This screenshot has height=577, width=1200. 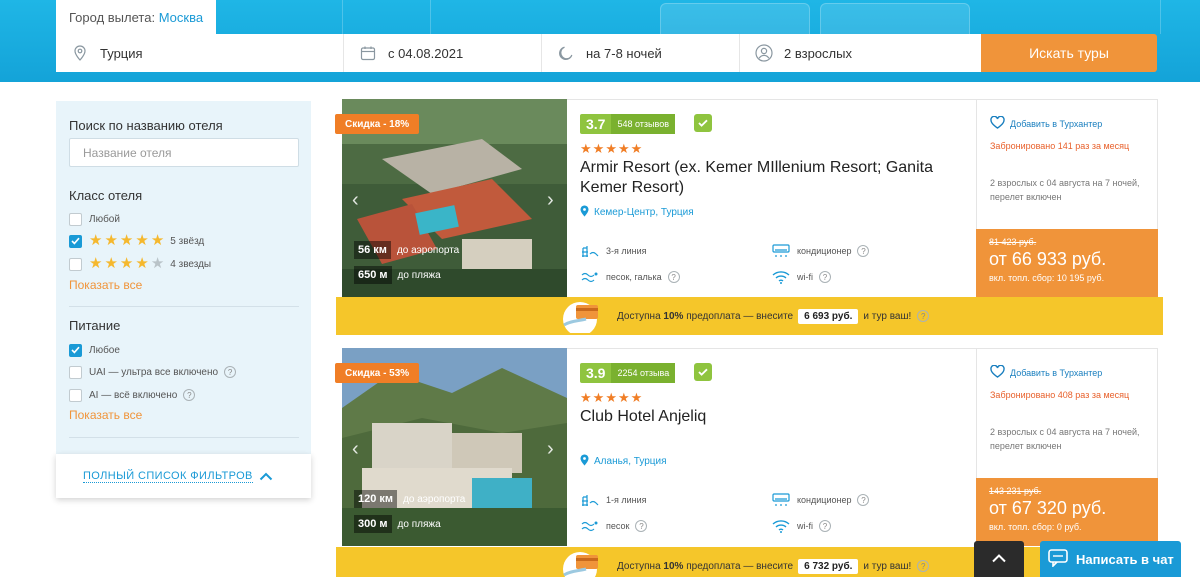 I want to click on nights-value: на 7-8 ночей, so click(x=624, y=53).